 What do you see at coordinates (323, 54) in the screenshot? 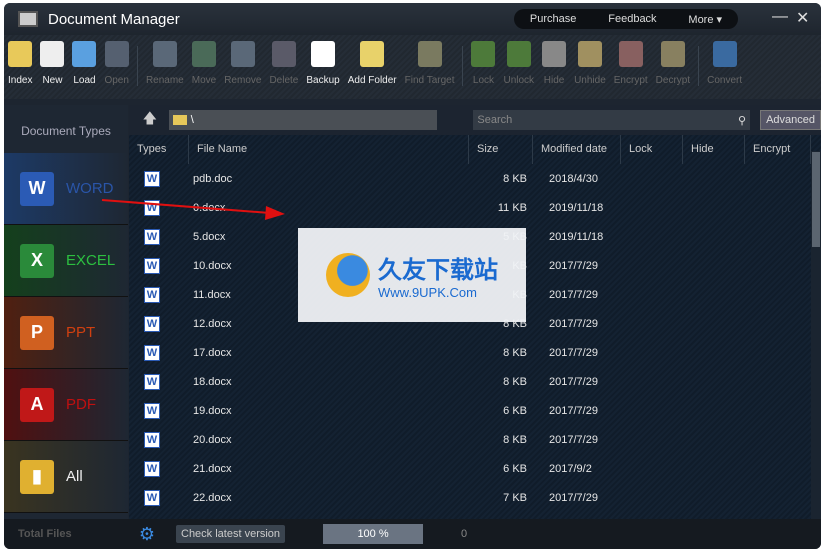
I see `backup-icon` at bounding box center [323, 54].